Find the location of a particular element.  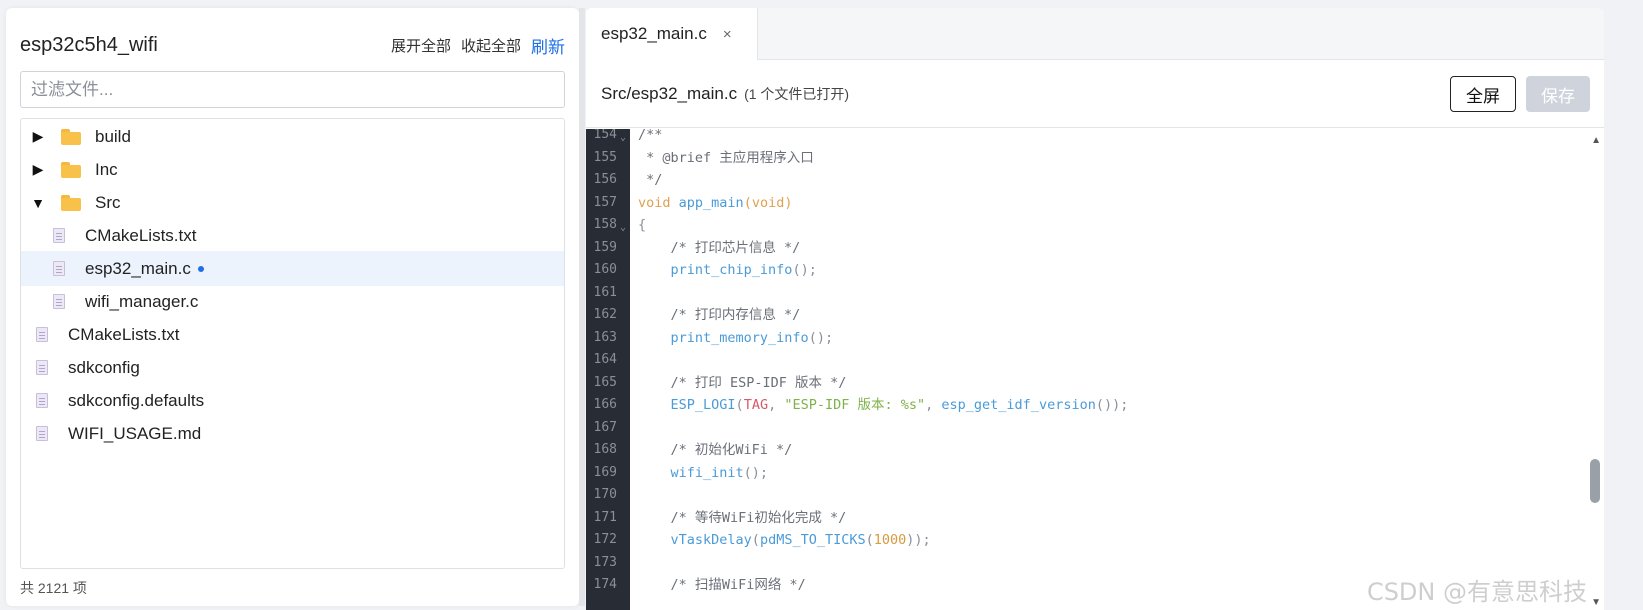

tree-item-label: esp32_main.c is located at coordinates (138, 268).